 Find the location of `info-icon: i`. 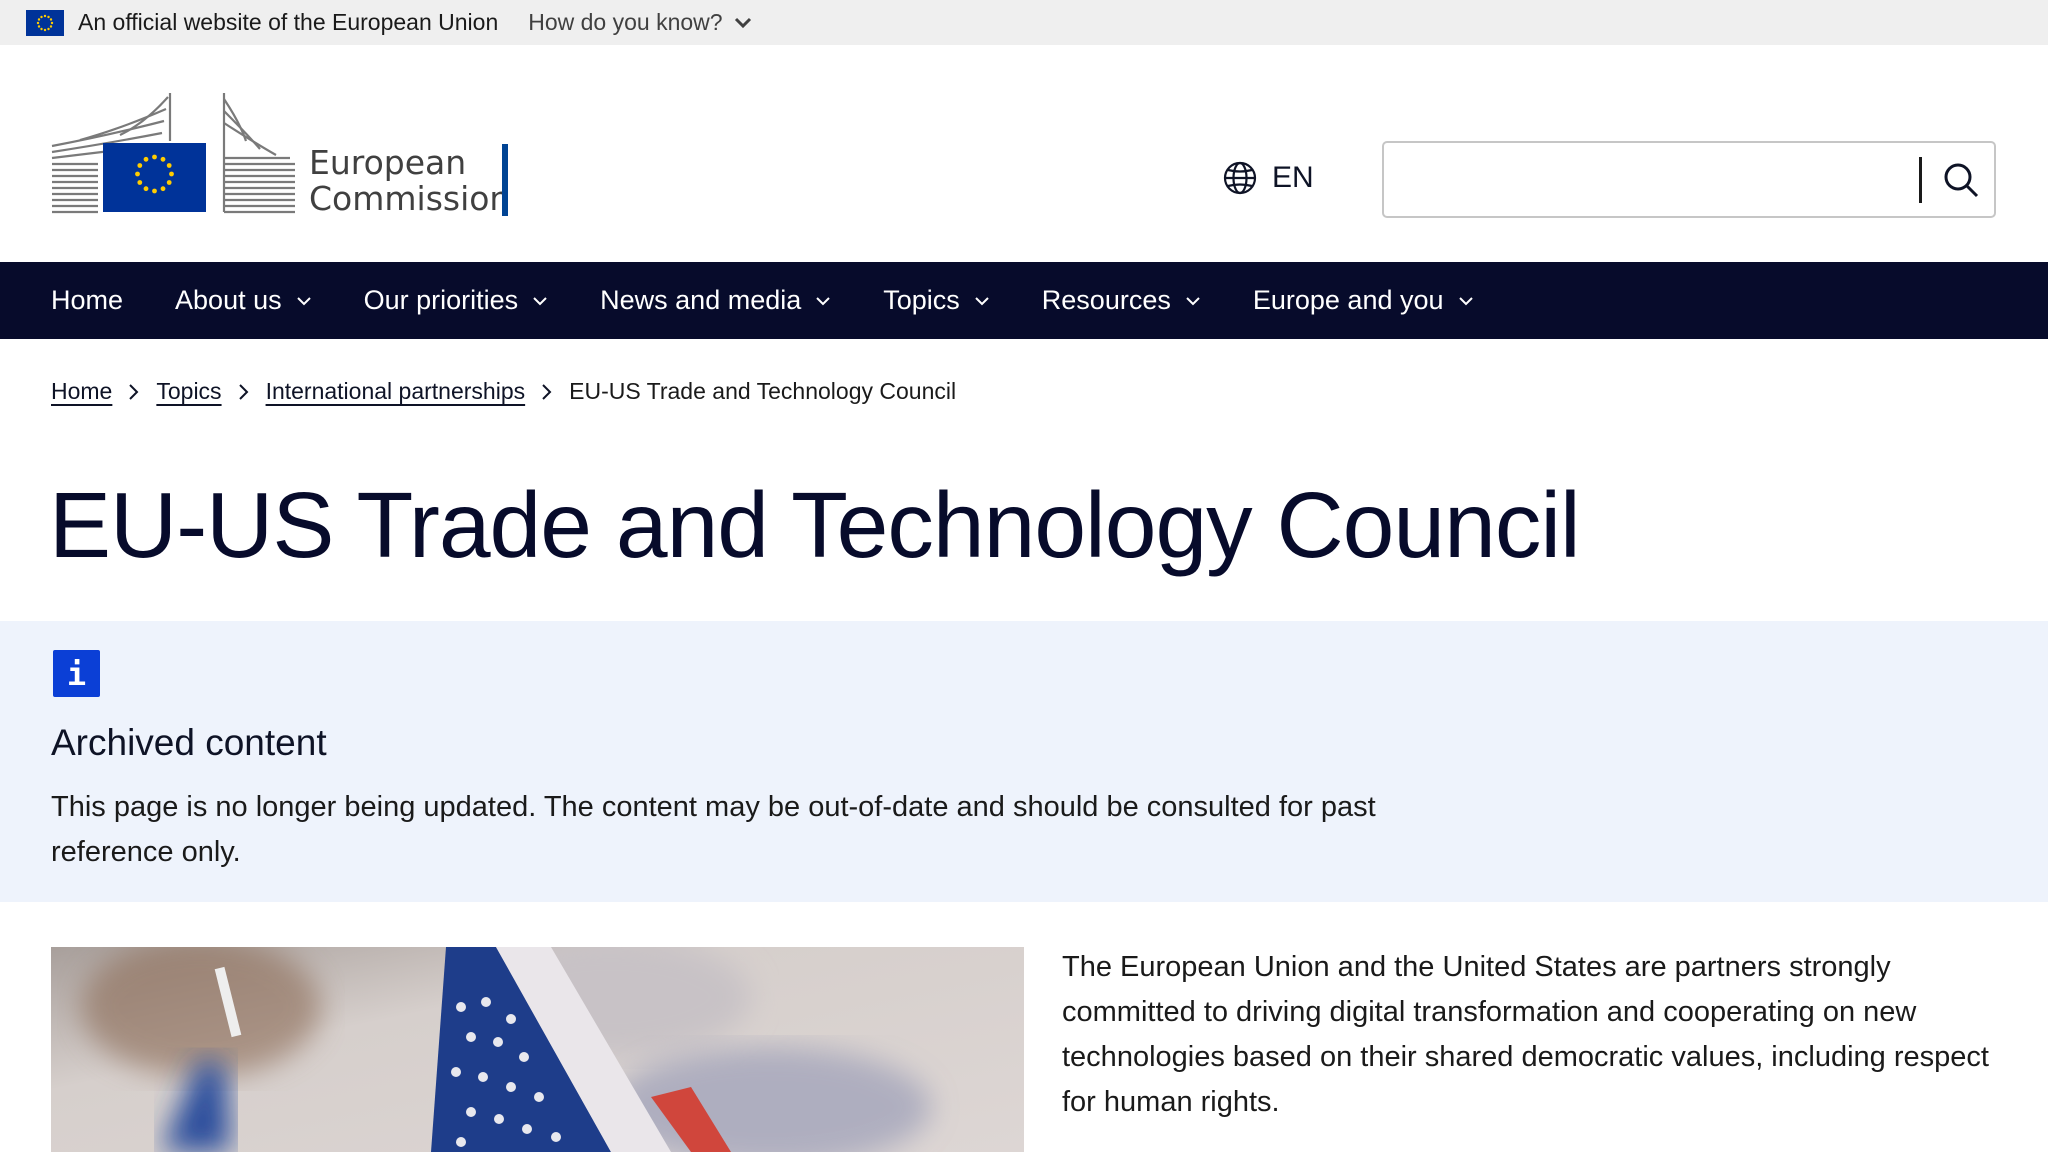

info-icon: i is located at coordinates (76, 673).